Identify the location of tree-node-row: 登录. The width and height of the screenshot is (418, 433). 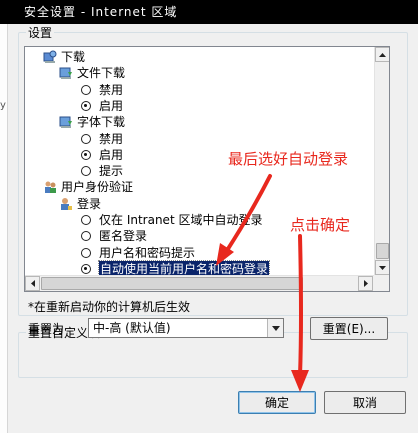
(199, 204).